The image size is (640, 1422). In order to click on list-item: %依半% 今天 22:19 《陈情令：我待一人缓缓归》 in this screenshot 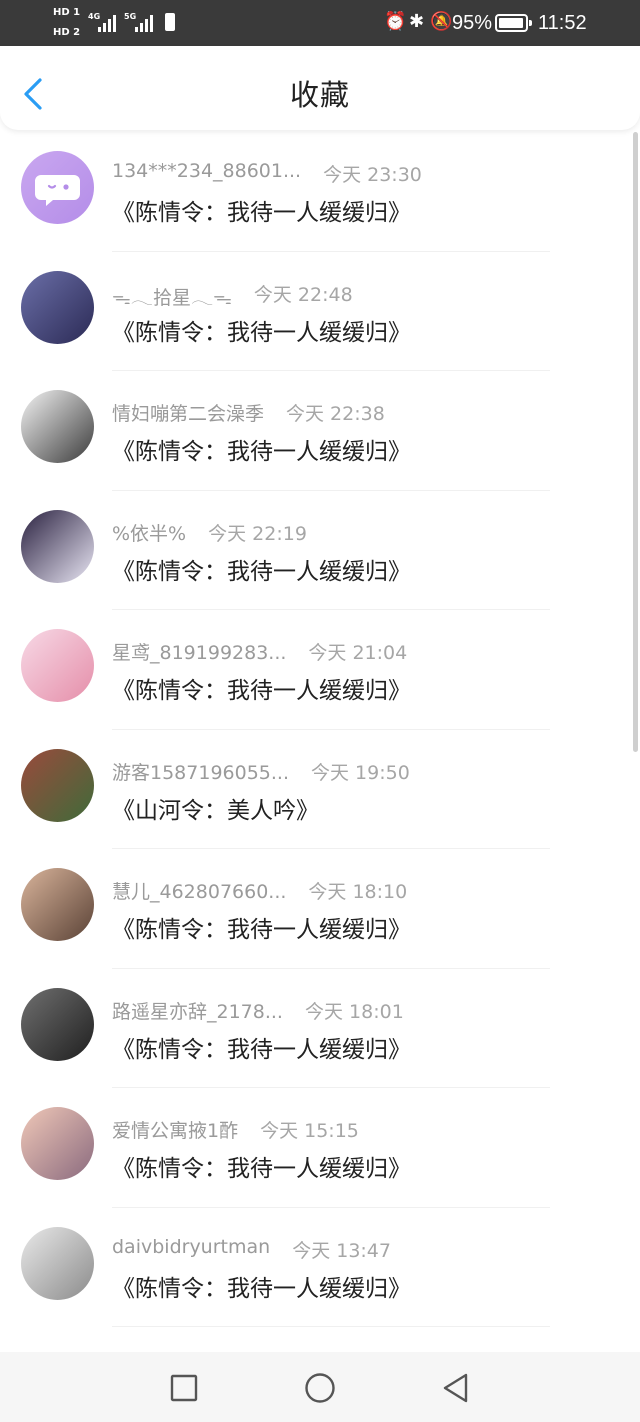, I will do `click(315, 550)`.